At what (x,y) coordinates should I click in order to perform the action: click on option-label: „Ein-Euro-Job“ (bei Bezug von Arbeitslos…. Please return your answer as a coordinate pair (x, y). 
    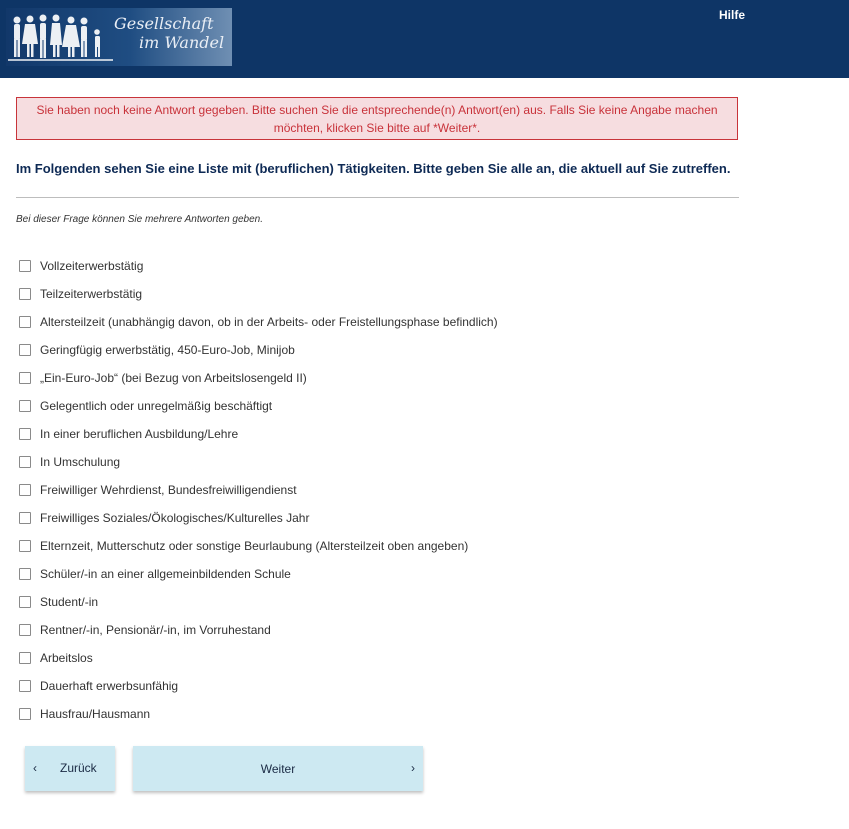
    Looking at the image, I should click on (173, 378).